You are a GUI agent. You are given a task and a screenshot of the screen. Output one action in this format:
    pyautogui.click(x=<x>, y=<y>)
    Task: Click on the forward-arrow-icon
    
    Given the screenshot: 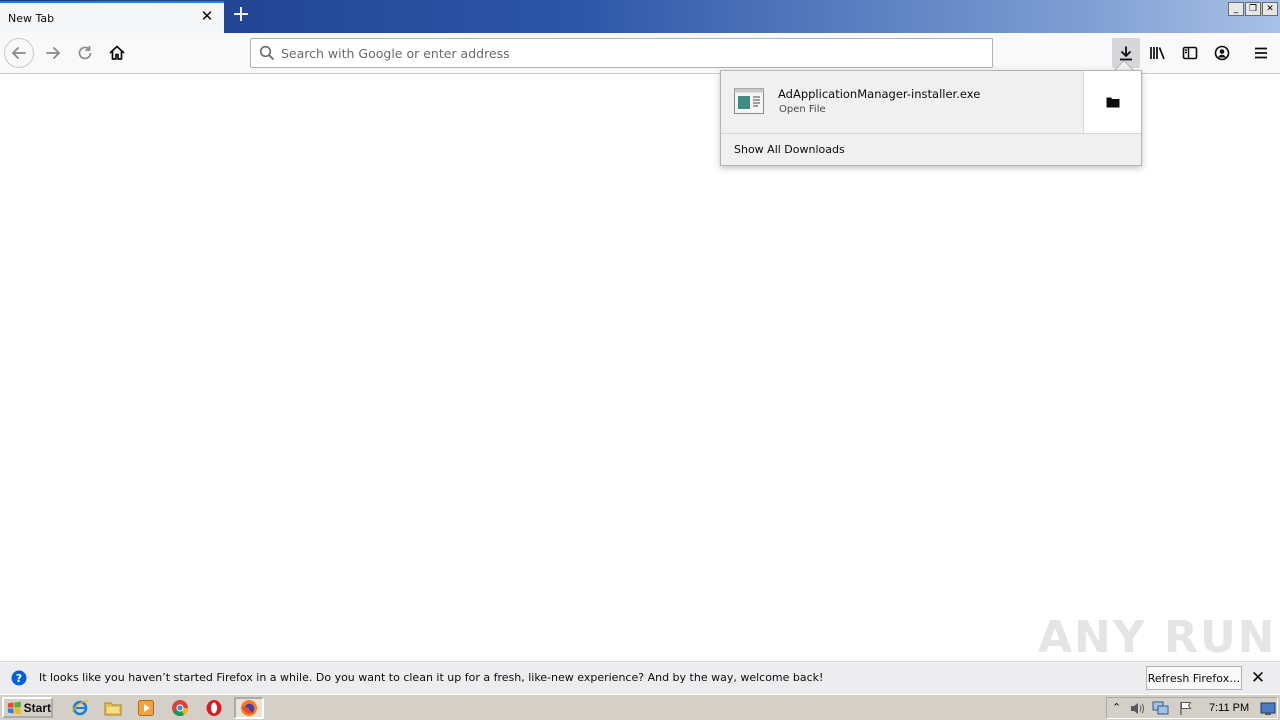 What is the action you would take?
    pyautogui.click(x=53, y=53)
    